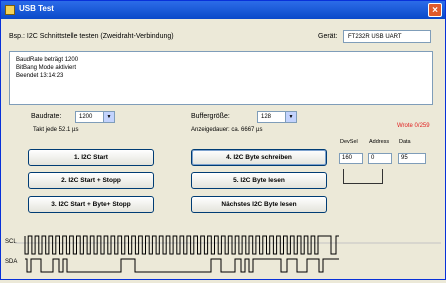 The width and height of the screenshot is (446, 283). Describe the element at coordinates (380, 158) in the screenshot. I see `address-field: 0` at that location.